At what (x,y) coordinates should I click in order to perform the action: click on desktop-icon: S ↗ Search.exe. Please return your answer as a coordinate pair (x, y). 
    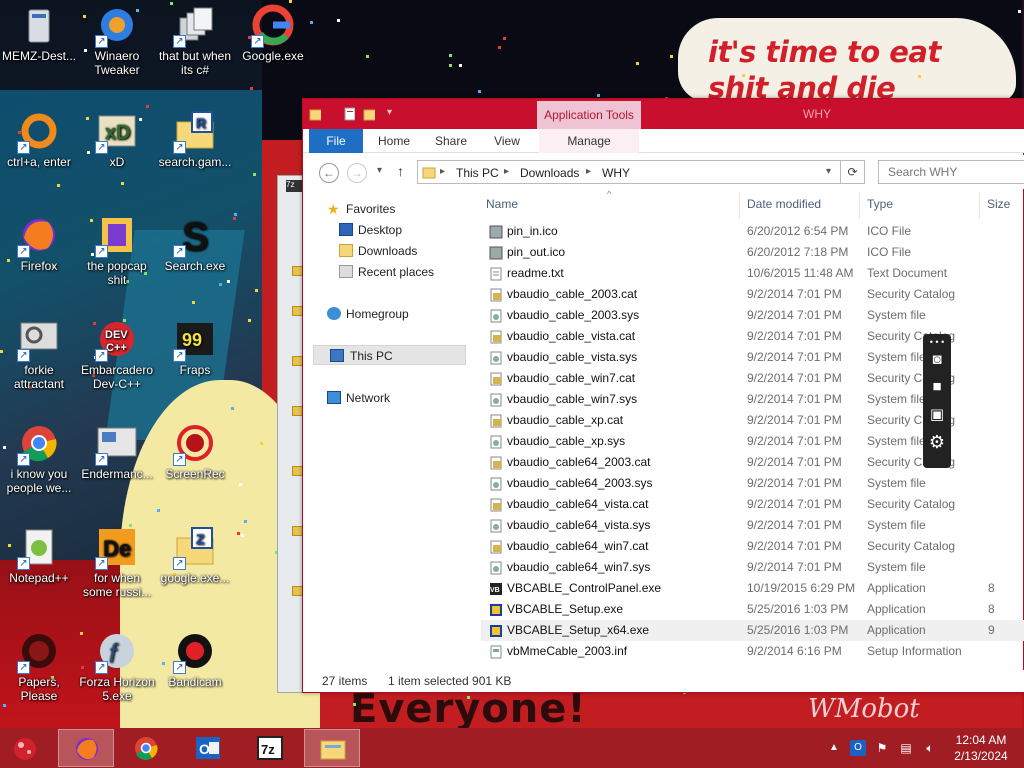
    Looking at the image, I should click on (195, 243).